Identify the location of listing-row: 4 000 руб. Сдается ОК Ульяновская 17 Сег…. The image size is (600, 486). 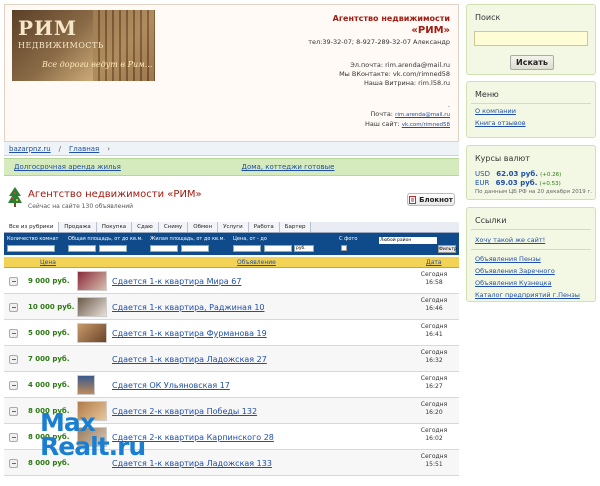
(231, 385).